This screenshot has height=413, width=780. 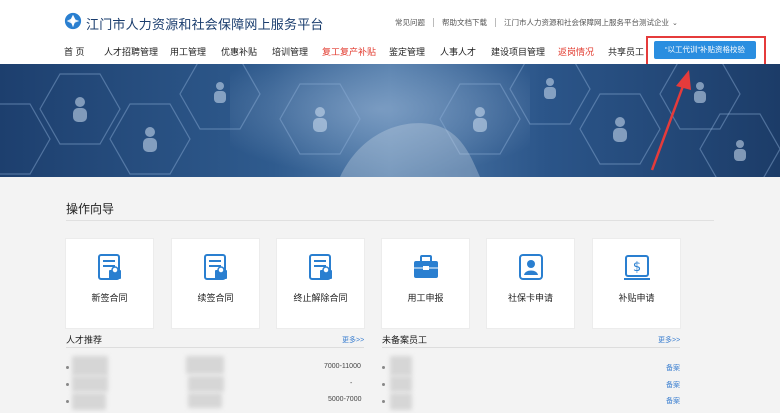 I want to click on nav-construction: 建设项目管理, so click(x=518, y=51).